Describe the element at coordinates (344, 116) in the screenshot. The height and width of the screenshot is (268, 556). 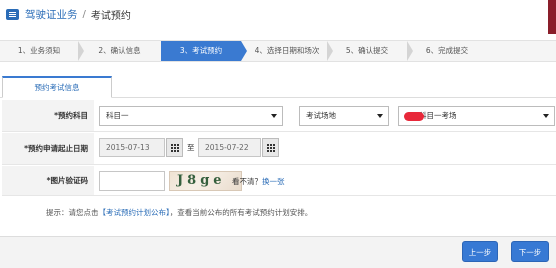
I see `venue-select: 考试场地` at that location.